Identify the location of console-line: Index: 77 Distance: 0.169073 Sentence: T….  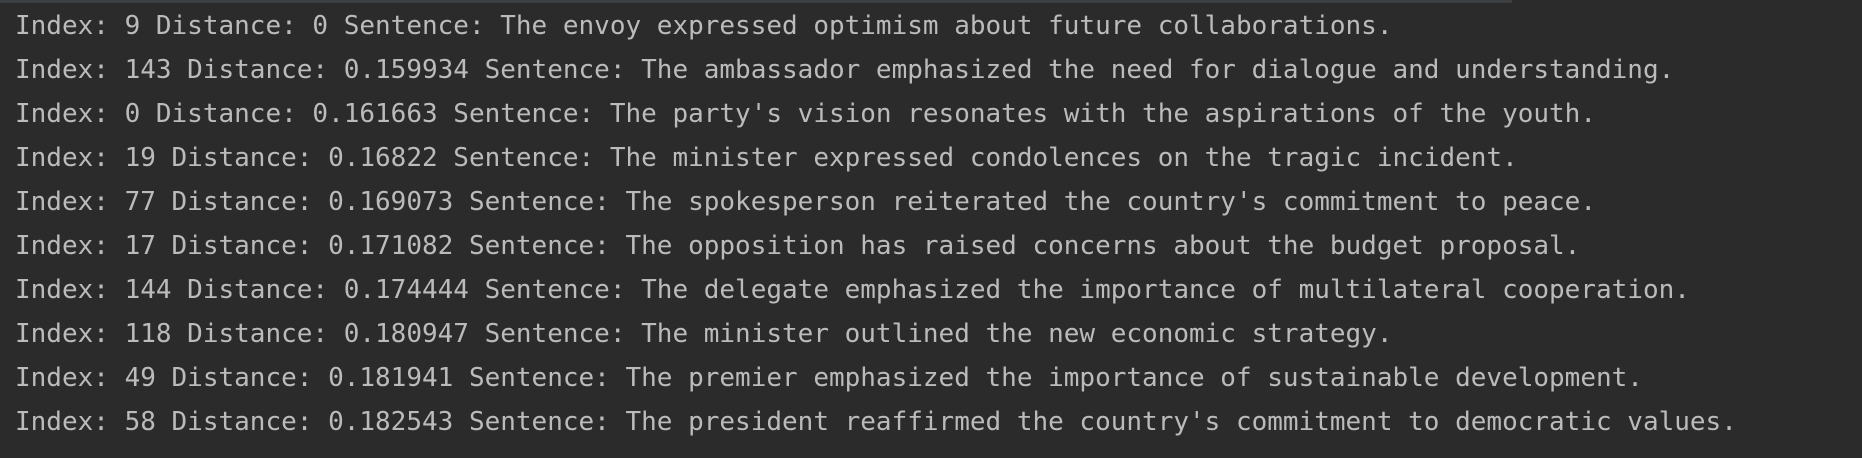
(805, 202).